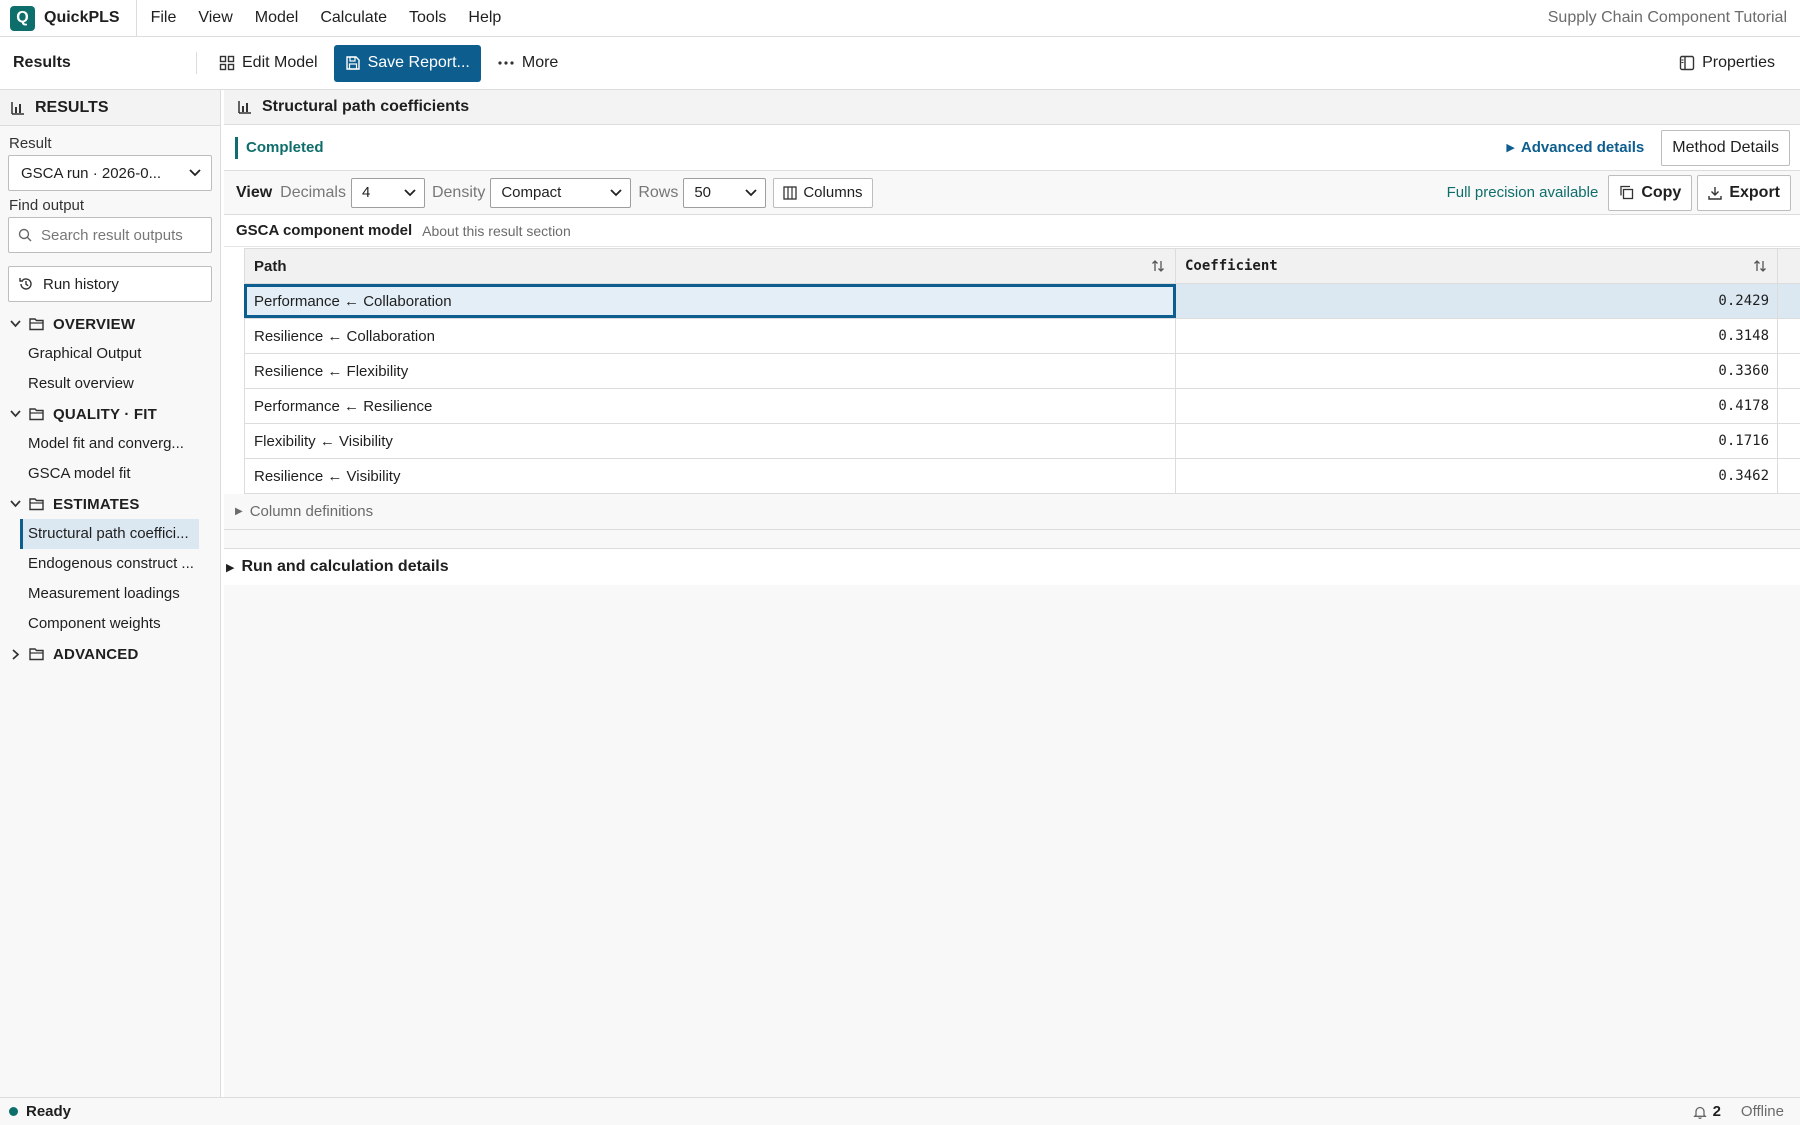 This screenshot has height=1125, width=1800. I want to click on decimals-select: 4, so click(387, 192).